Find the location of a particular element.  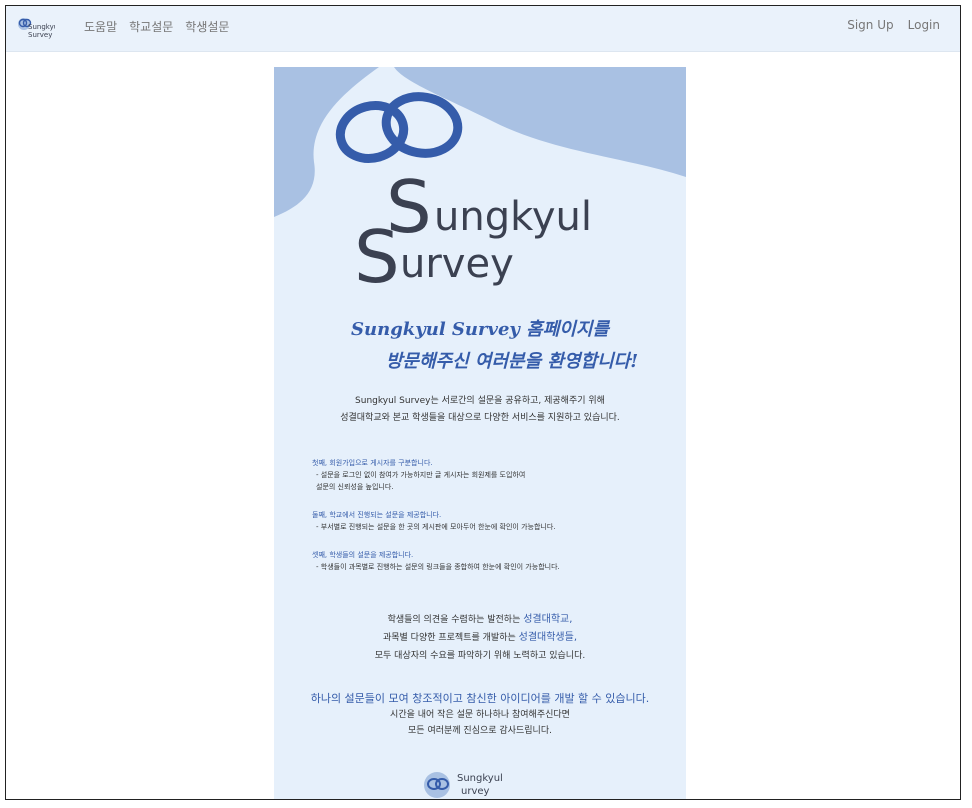

closing-line-2: 시간을 내어 작은 설문 하나하나 참여해주신다면 is located at coordinates (480, 715).